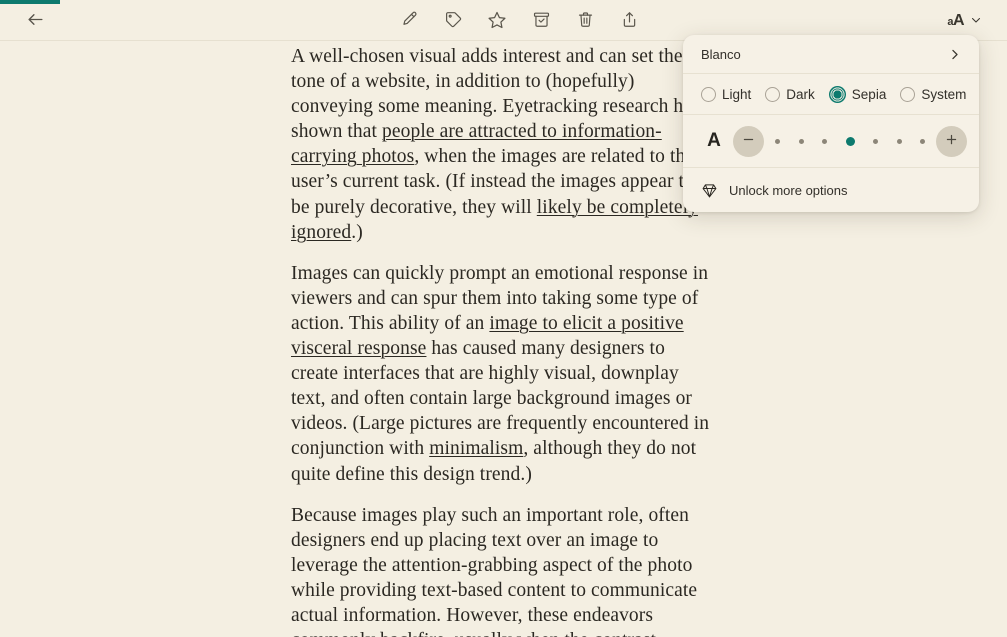 The height and width of the screenshot is (637, 1007). Describe the element at coordinates (721, 54) in the screenshot. I see `font-family-name: Blanco` at that location.